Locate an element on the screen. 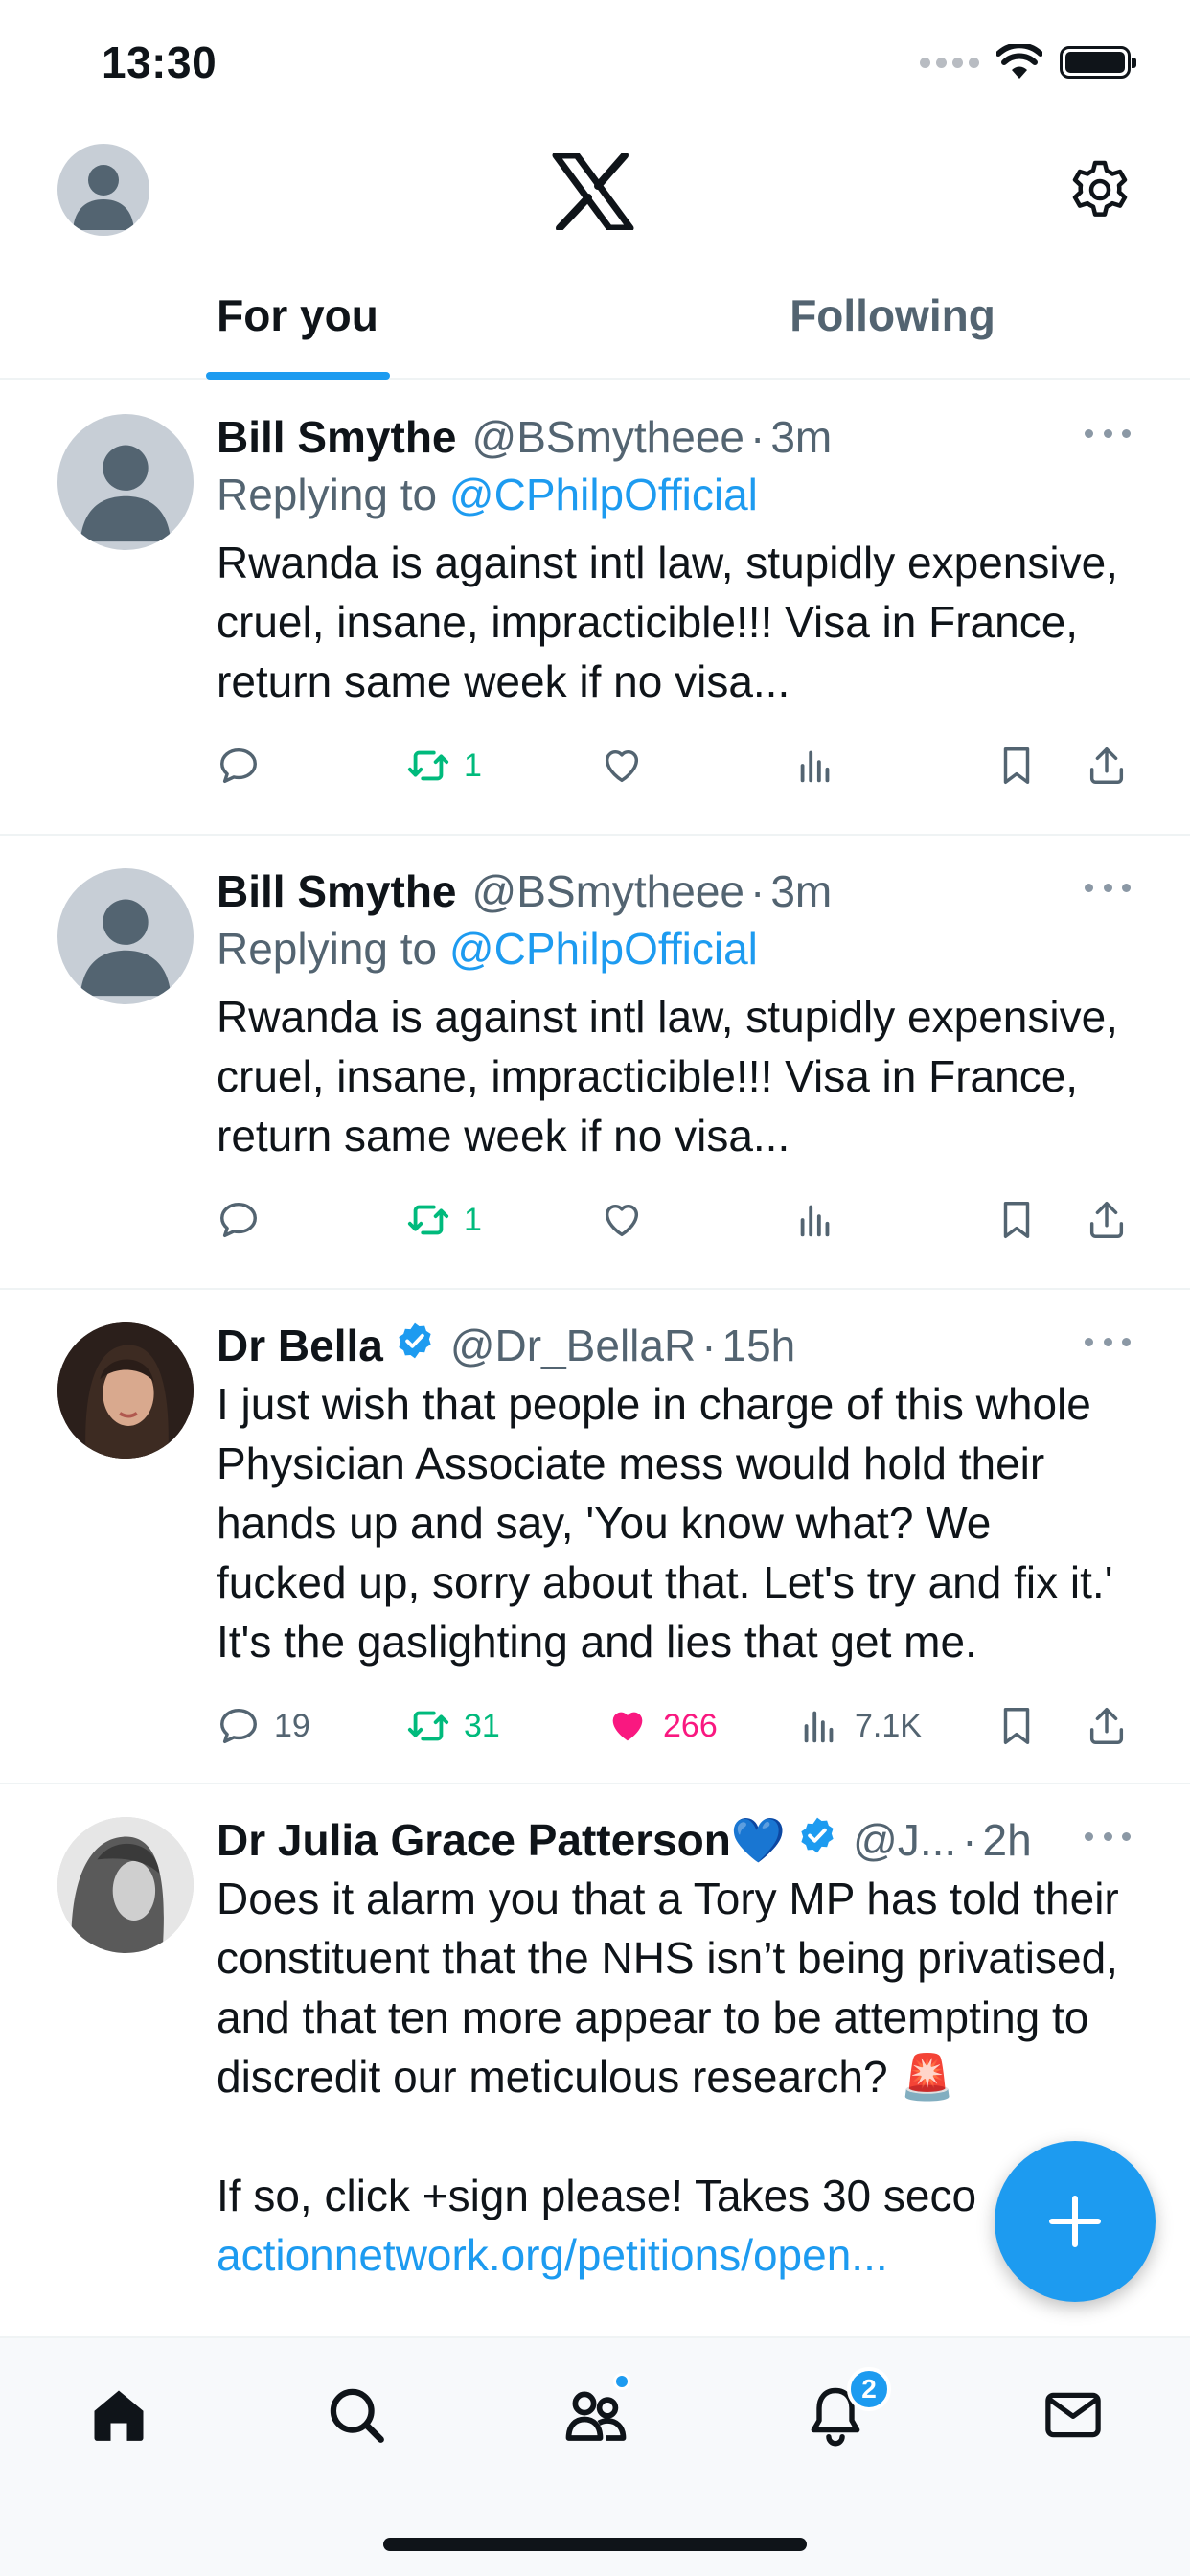 The height and width of the screenshot is (2576, 1190). plus-icon is located at coordinates (1075, 2221).